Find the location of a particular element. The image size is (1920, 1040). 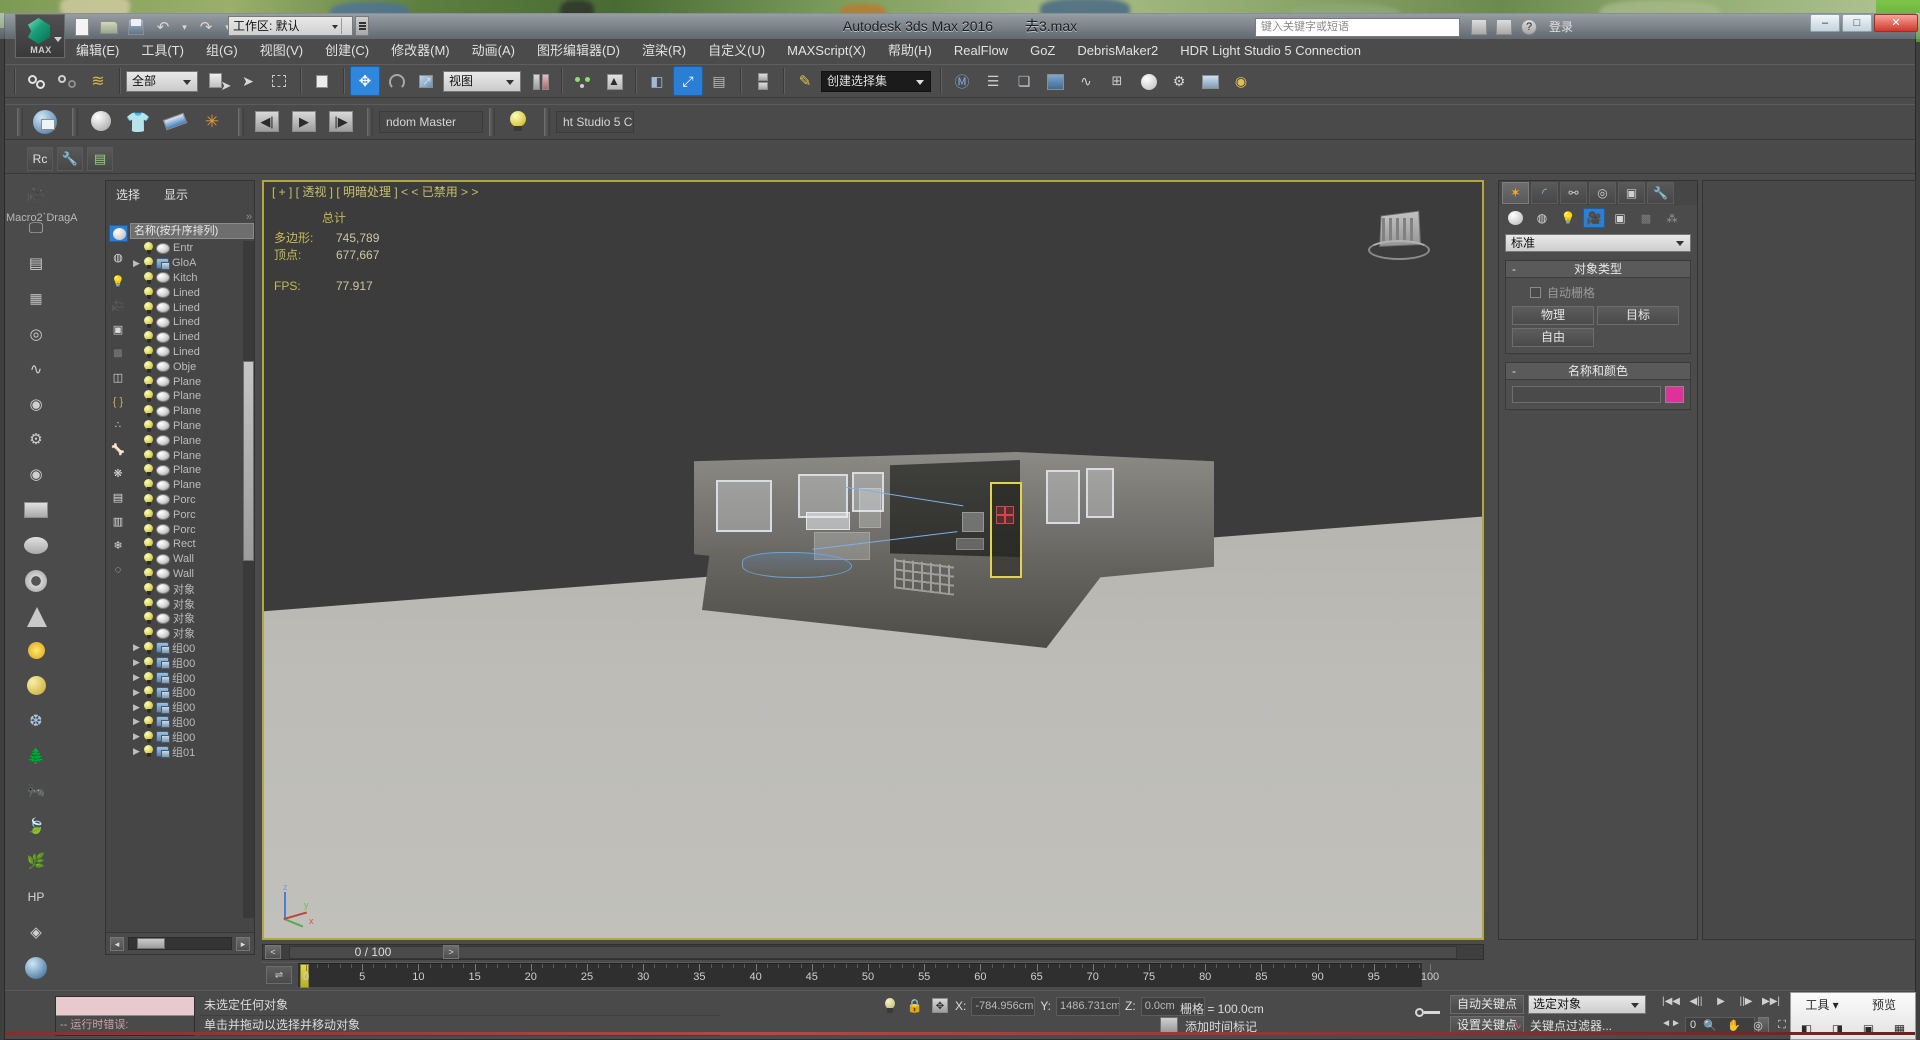

prev-frame-icon: ◀| is located at coordinates (267, 122).